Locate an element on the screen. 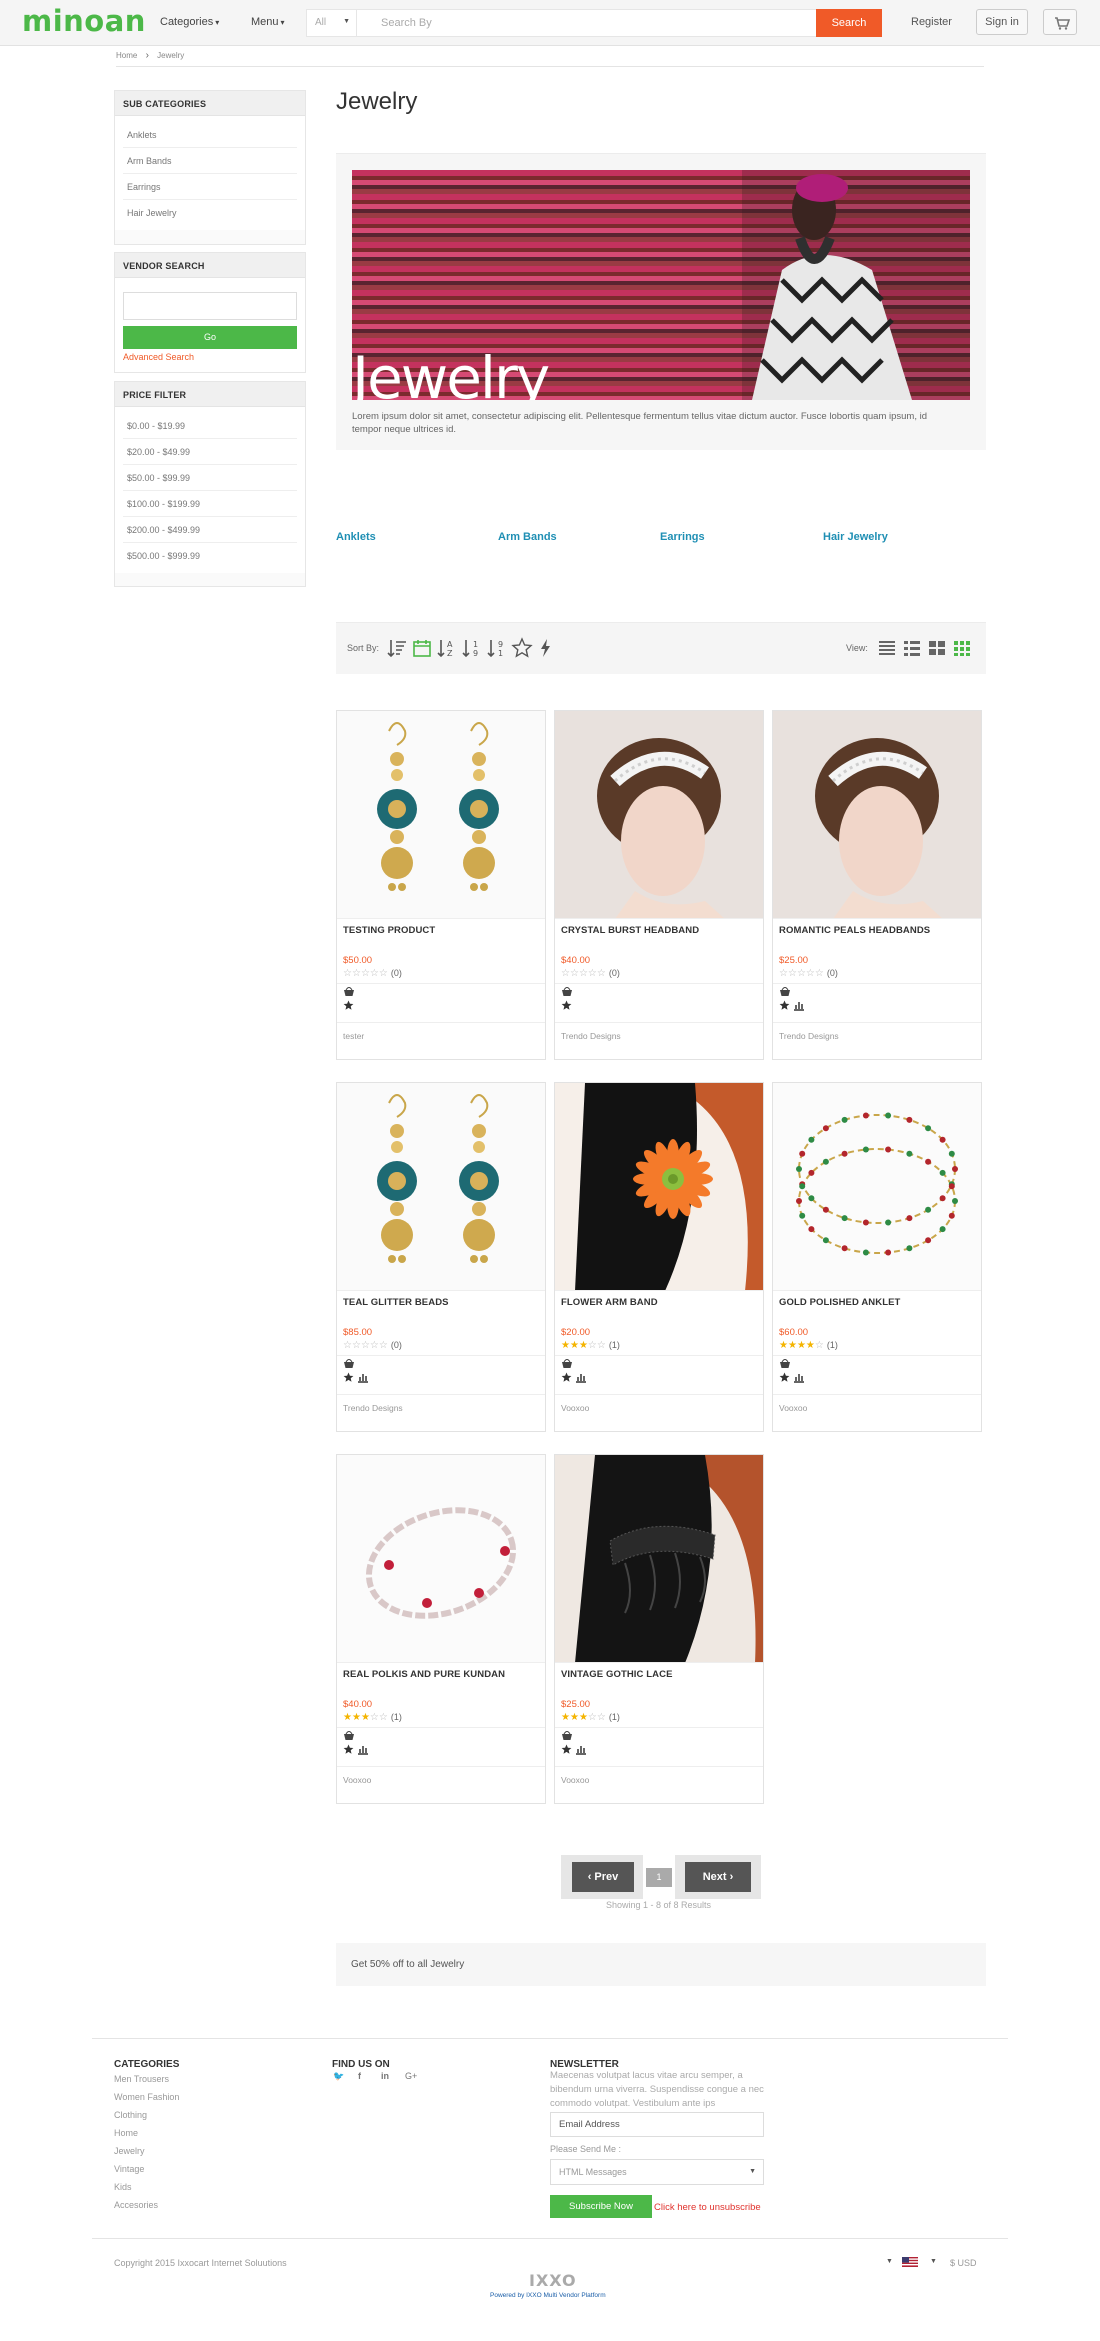 This screenshot has width=1100, height=2341. go-button: Go is located at coordinates (210, 337).